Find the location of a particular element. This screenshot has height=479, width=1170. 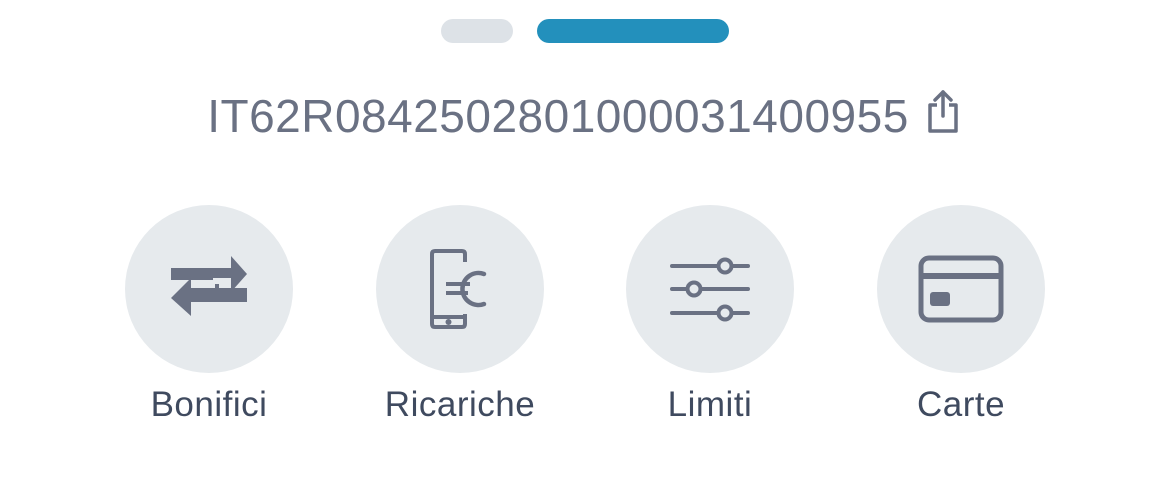

iban-text: IT62R0842502801000031400955 is located at coordinates (558, 116).